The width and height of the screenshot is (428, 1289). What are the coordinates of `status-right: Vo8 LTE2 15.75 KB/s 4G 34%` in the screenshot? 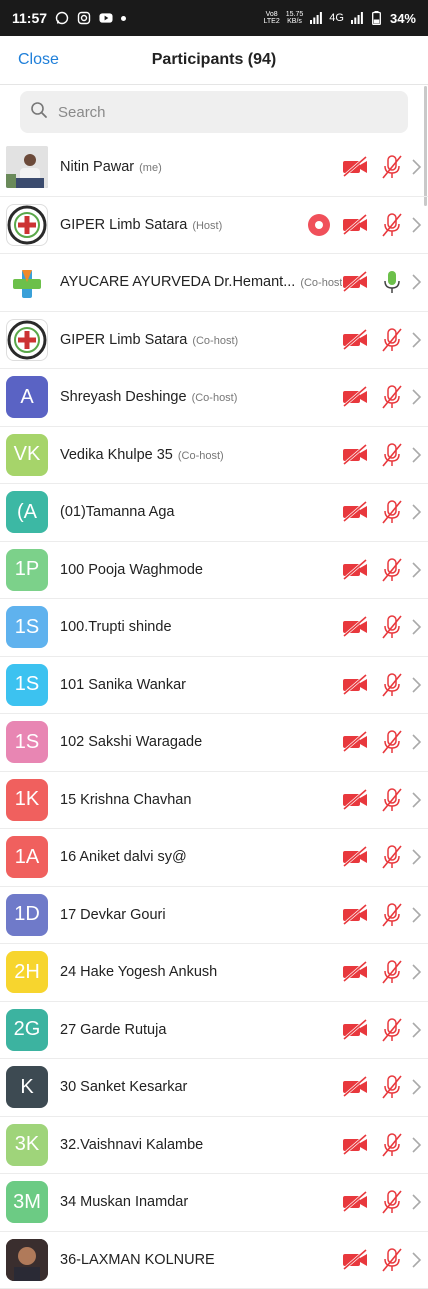 It's located at (340, 18).